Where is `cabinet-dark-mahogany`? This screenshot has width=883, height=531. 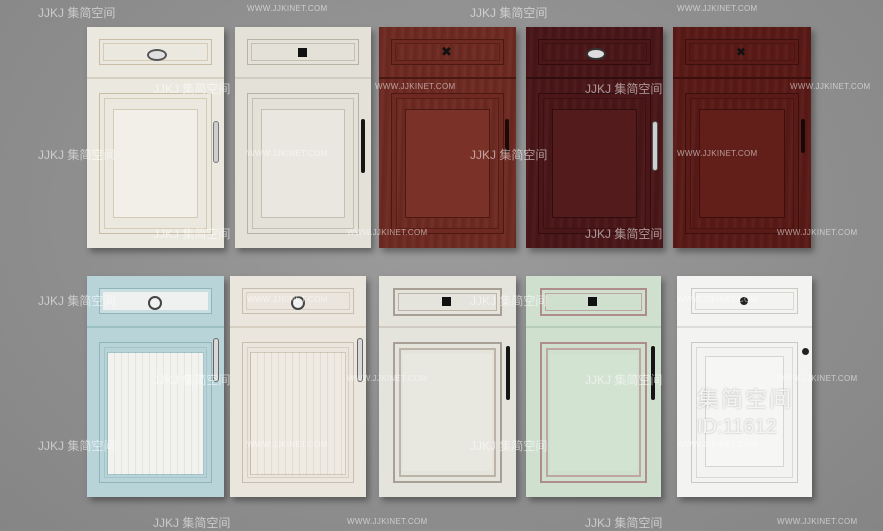
cabinet-dark-mahogany is located at coordinates (594, 137).